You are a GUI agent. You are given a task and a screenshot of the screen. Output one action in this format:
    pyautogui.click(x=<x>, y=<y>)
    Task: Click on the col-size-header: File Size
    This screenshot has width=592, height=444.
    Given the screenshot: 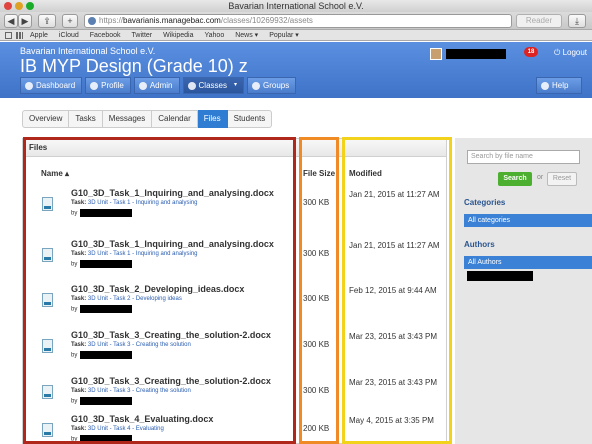 What is the action you would take?
    pyautogui.click(x=319, y=173)
    